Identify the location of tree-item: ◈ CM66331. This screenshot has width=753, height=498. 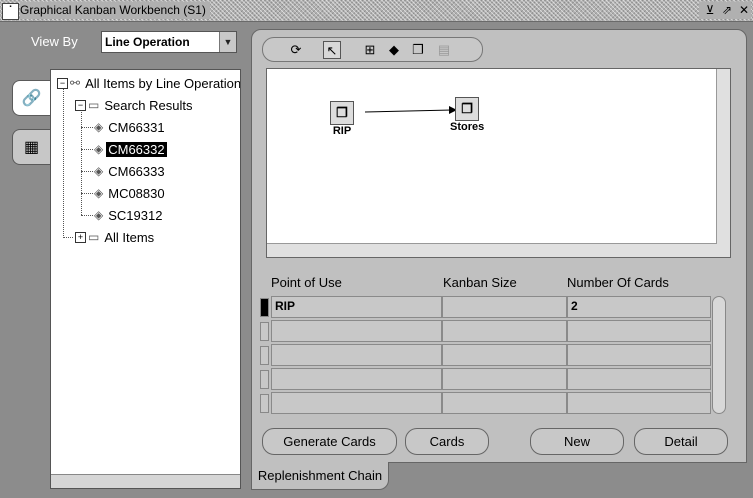
(130, 127).